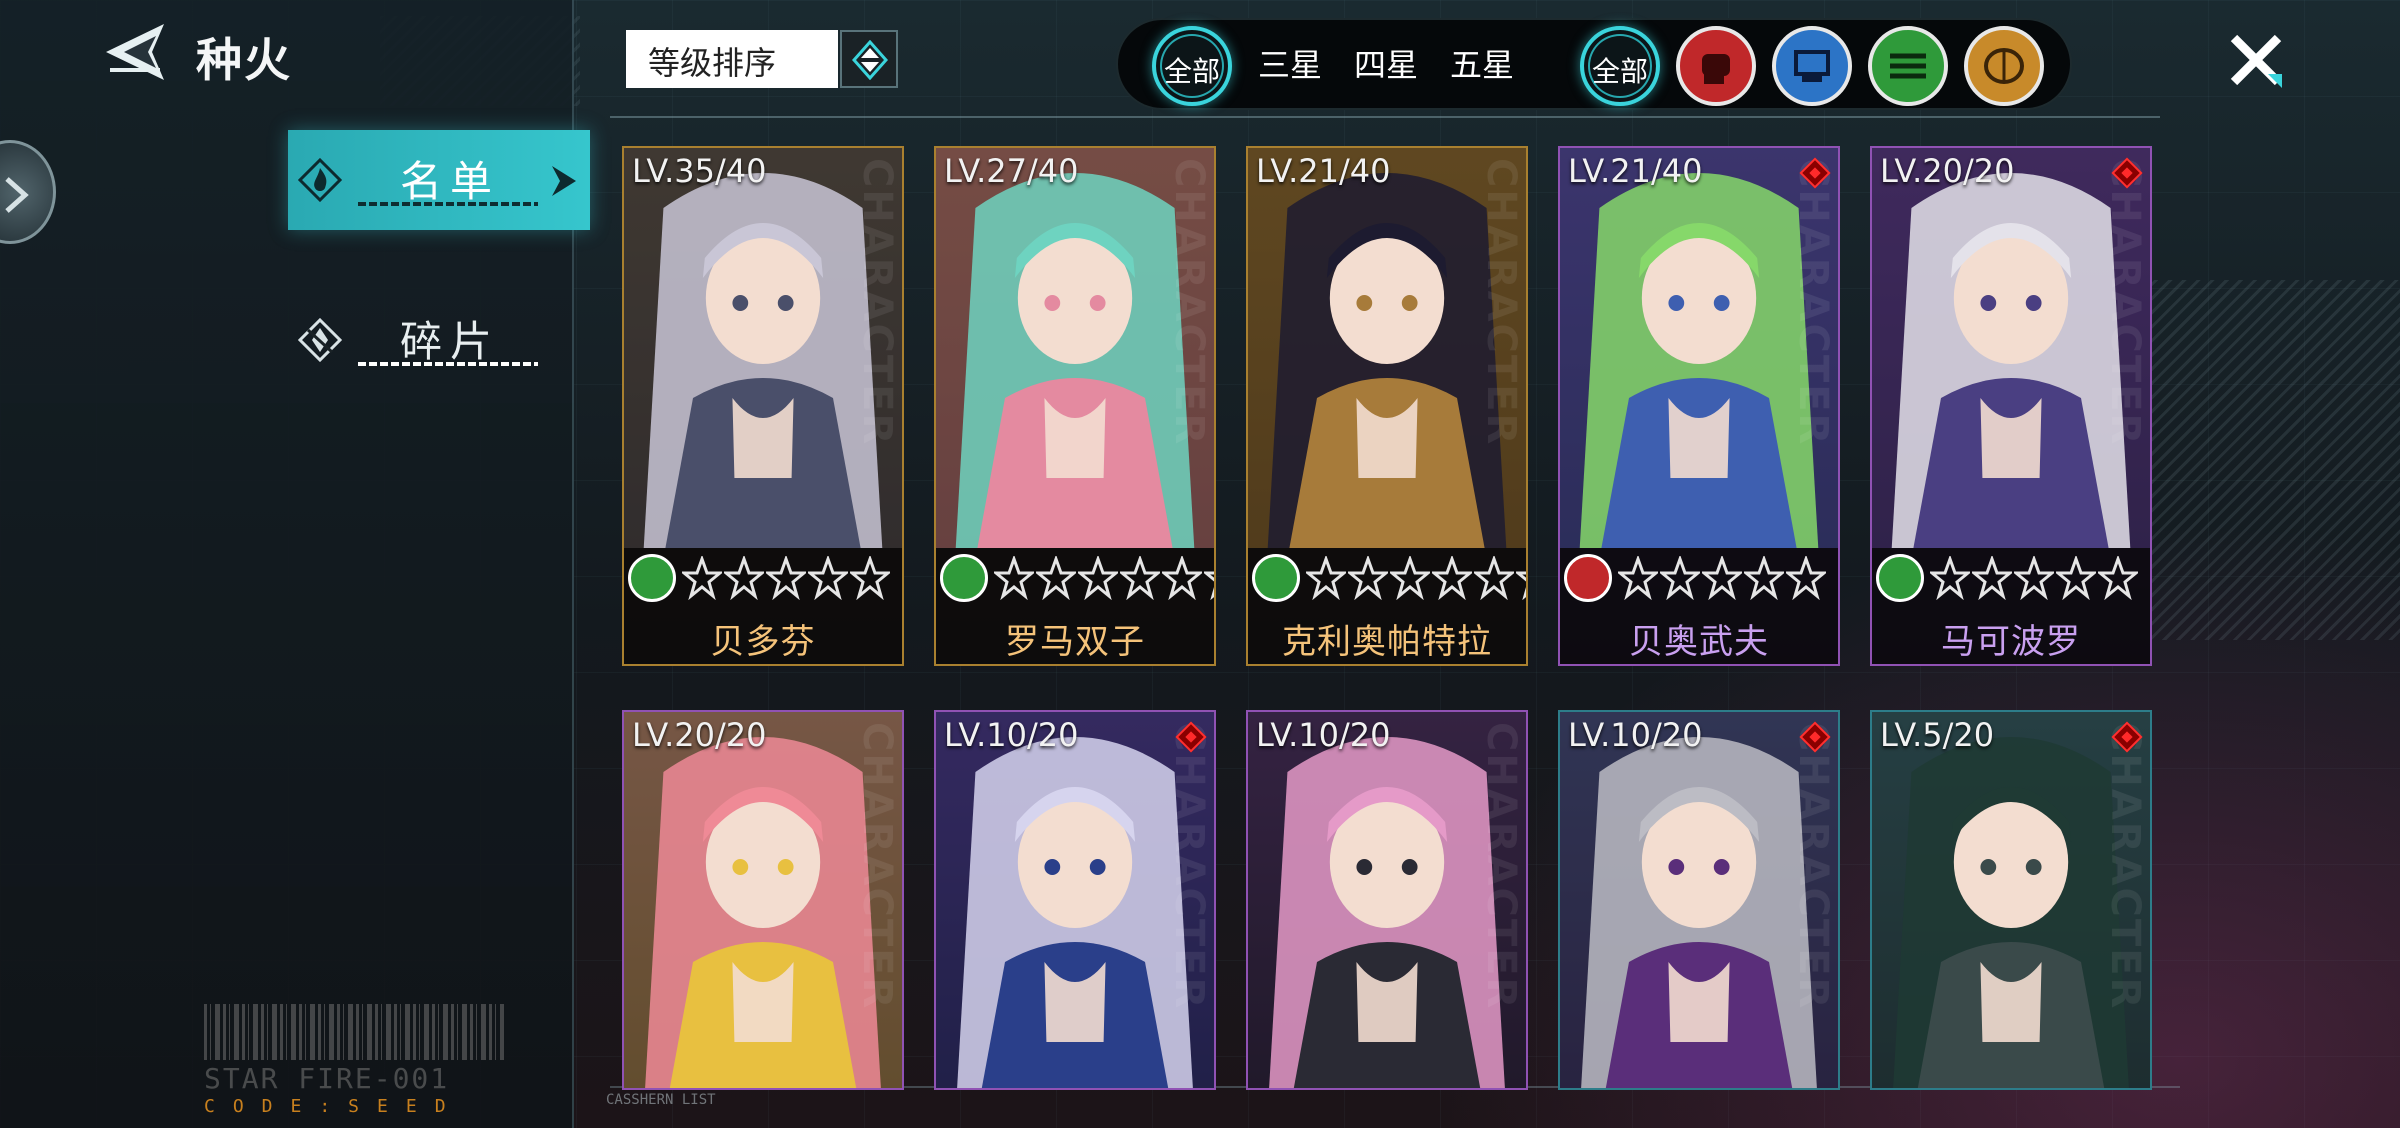 The image size is (2400, 1128). What do you see at coordinates (1075, 406) in the screenshot?
I see `character-card: CHARACTER LV.27/40 罗马双子` at bounding box center [1075, 406].